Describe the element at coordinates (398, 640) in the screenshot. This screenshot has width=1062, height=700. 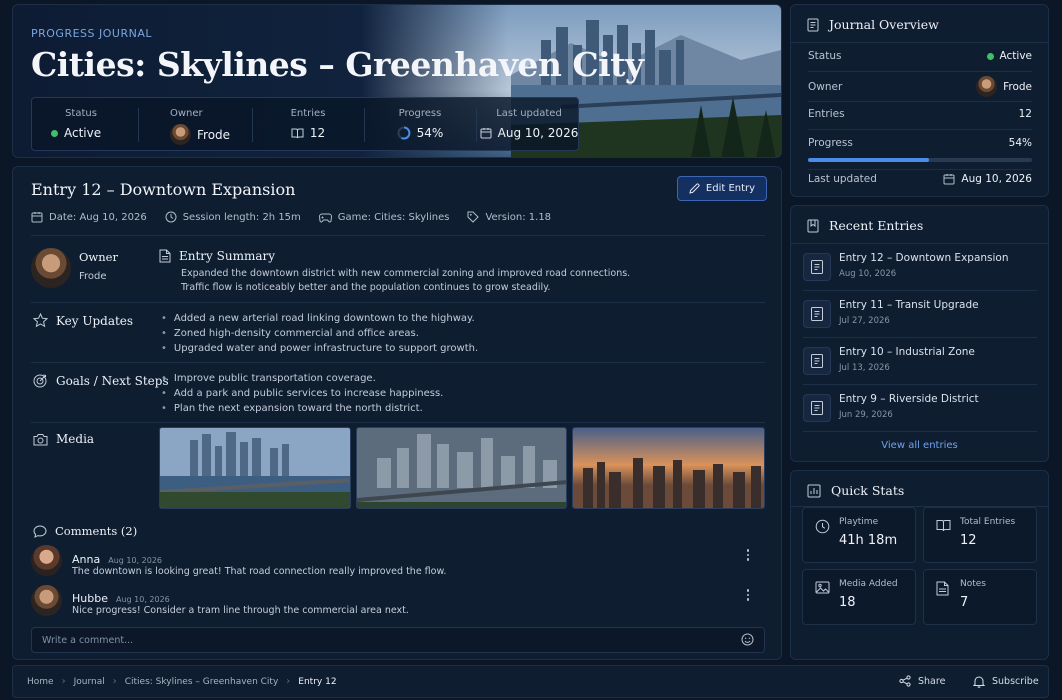
I see `comment-input` at that location.